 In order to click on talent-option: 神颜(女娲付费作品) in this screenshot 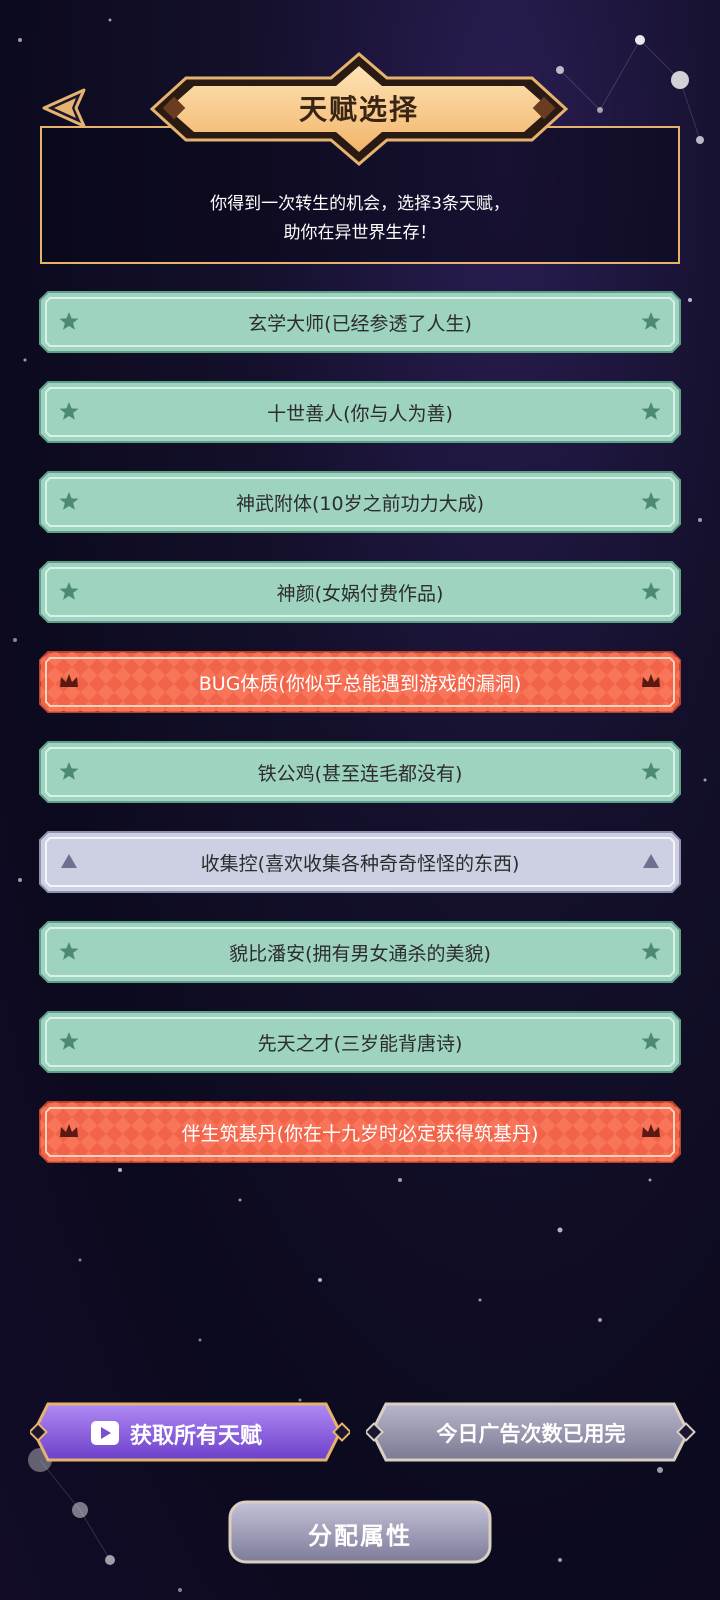, I will do `click(360, 592)`.